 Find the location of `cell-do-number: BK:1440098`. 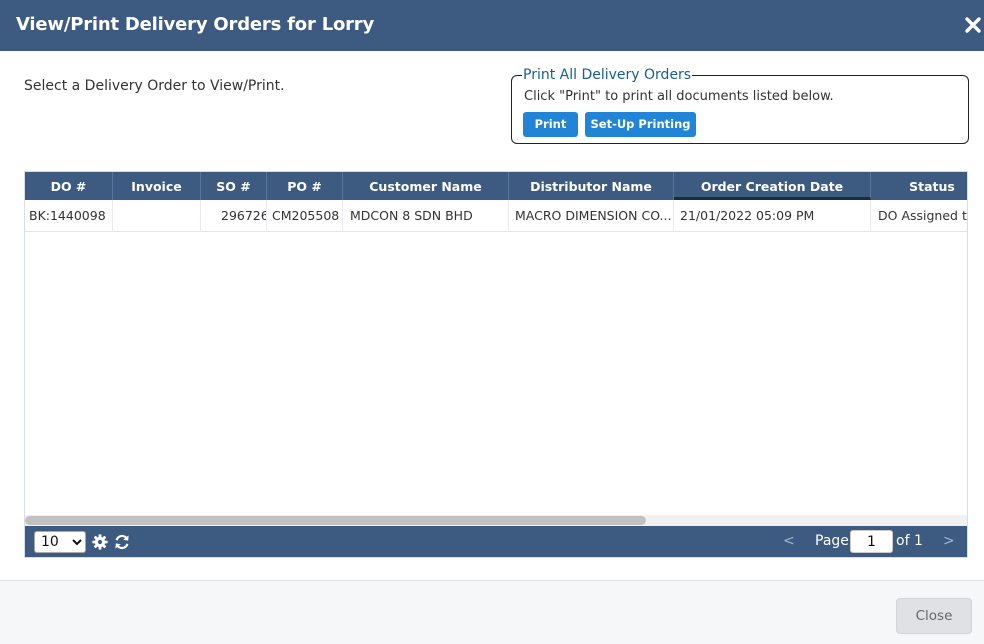

cell-do-number: BK:1440098 is located at coordinates (69, 216).